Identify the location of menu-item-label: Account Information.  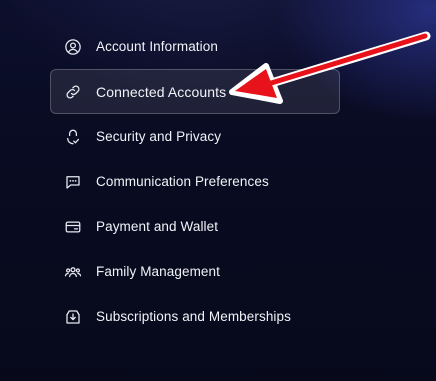
(157, 46).